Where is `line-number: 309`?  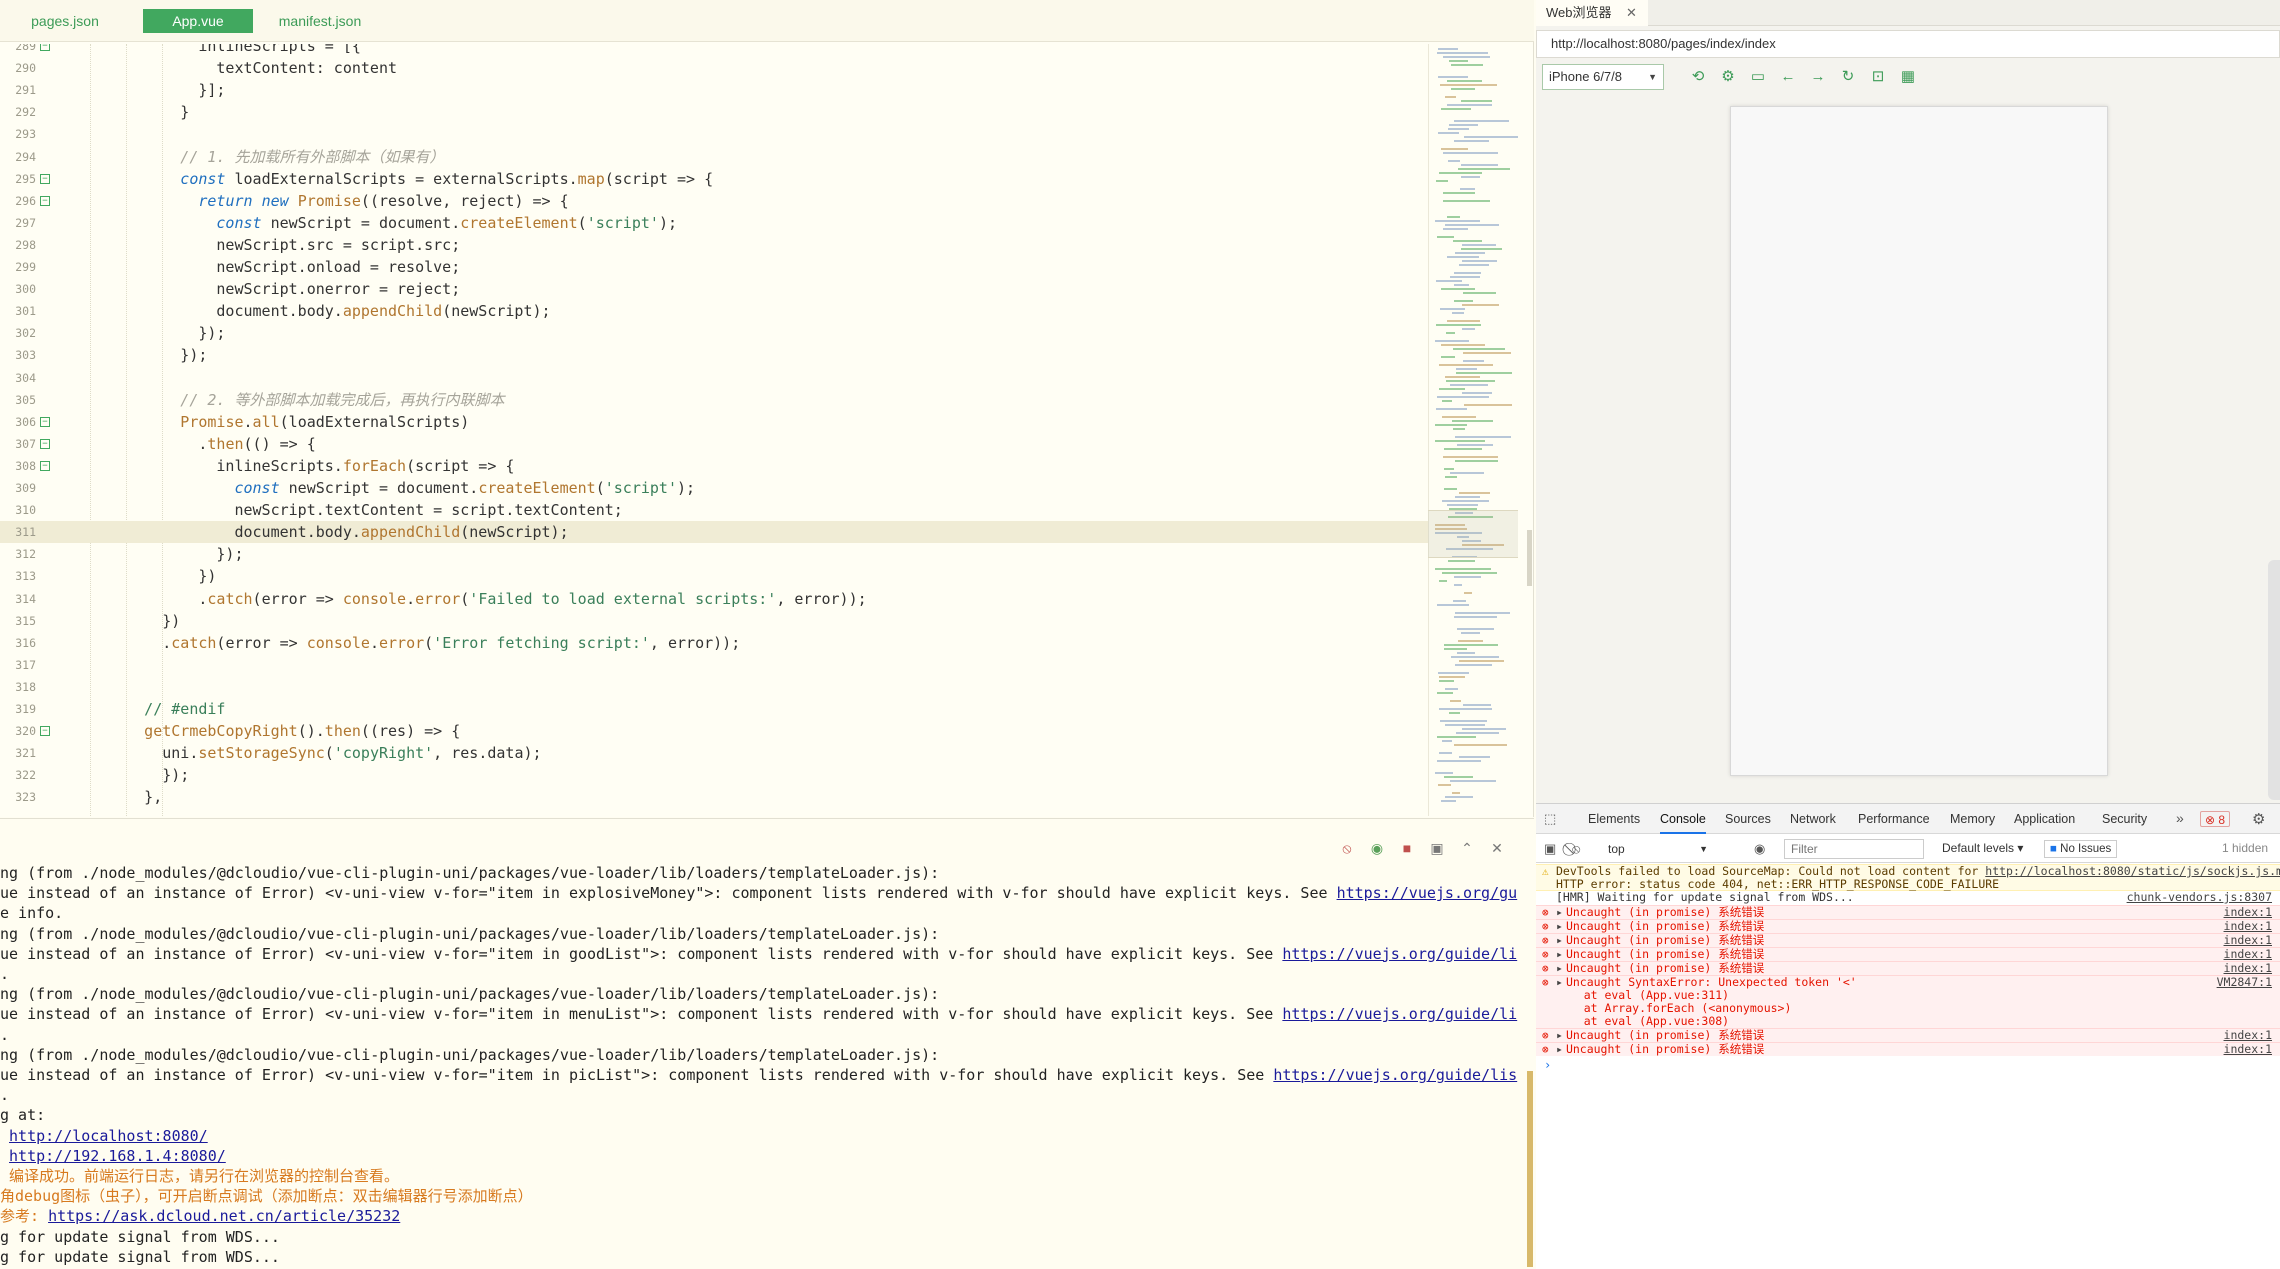 line-number: 309 is located at coordinates (18, 488).